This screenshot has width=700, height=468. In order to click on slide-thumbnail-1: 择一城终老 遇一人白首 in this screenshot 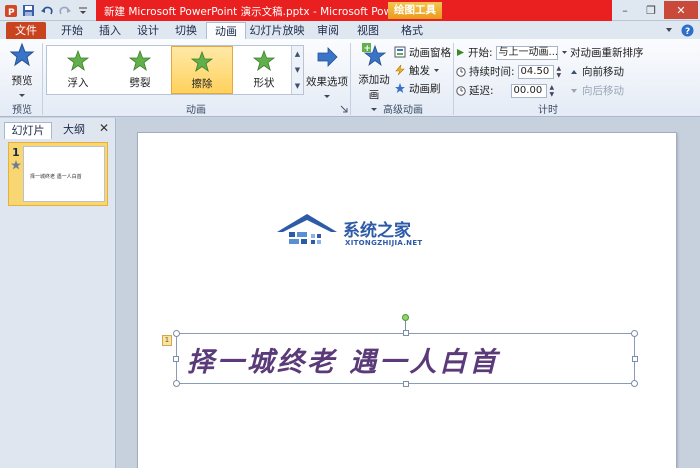, I will do `click(58, 174)`.